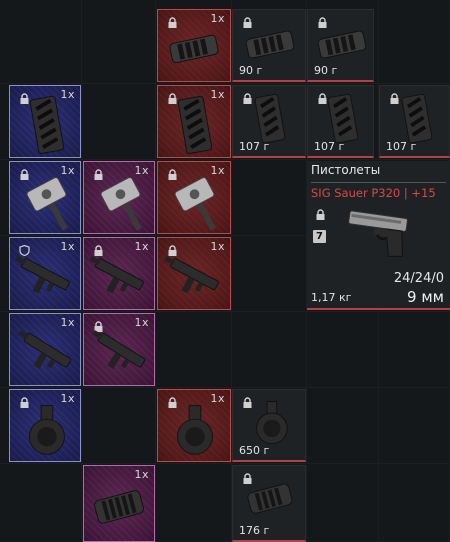 The width and height of the screenshot is (450, 542). Describe the element at coordinates (418, 278) in the screenshot. I see `ammo-count: 24/24/0` at that location.